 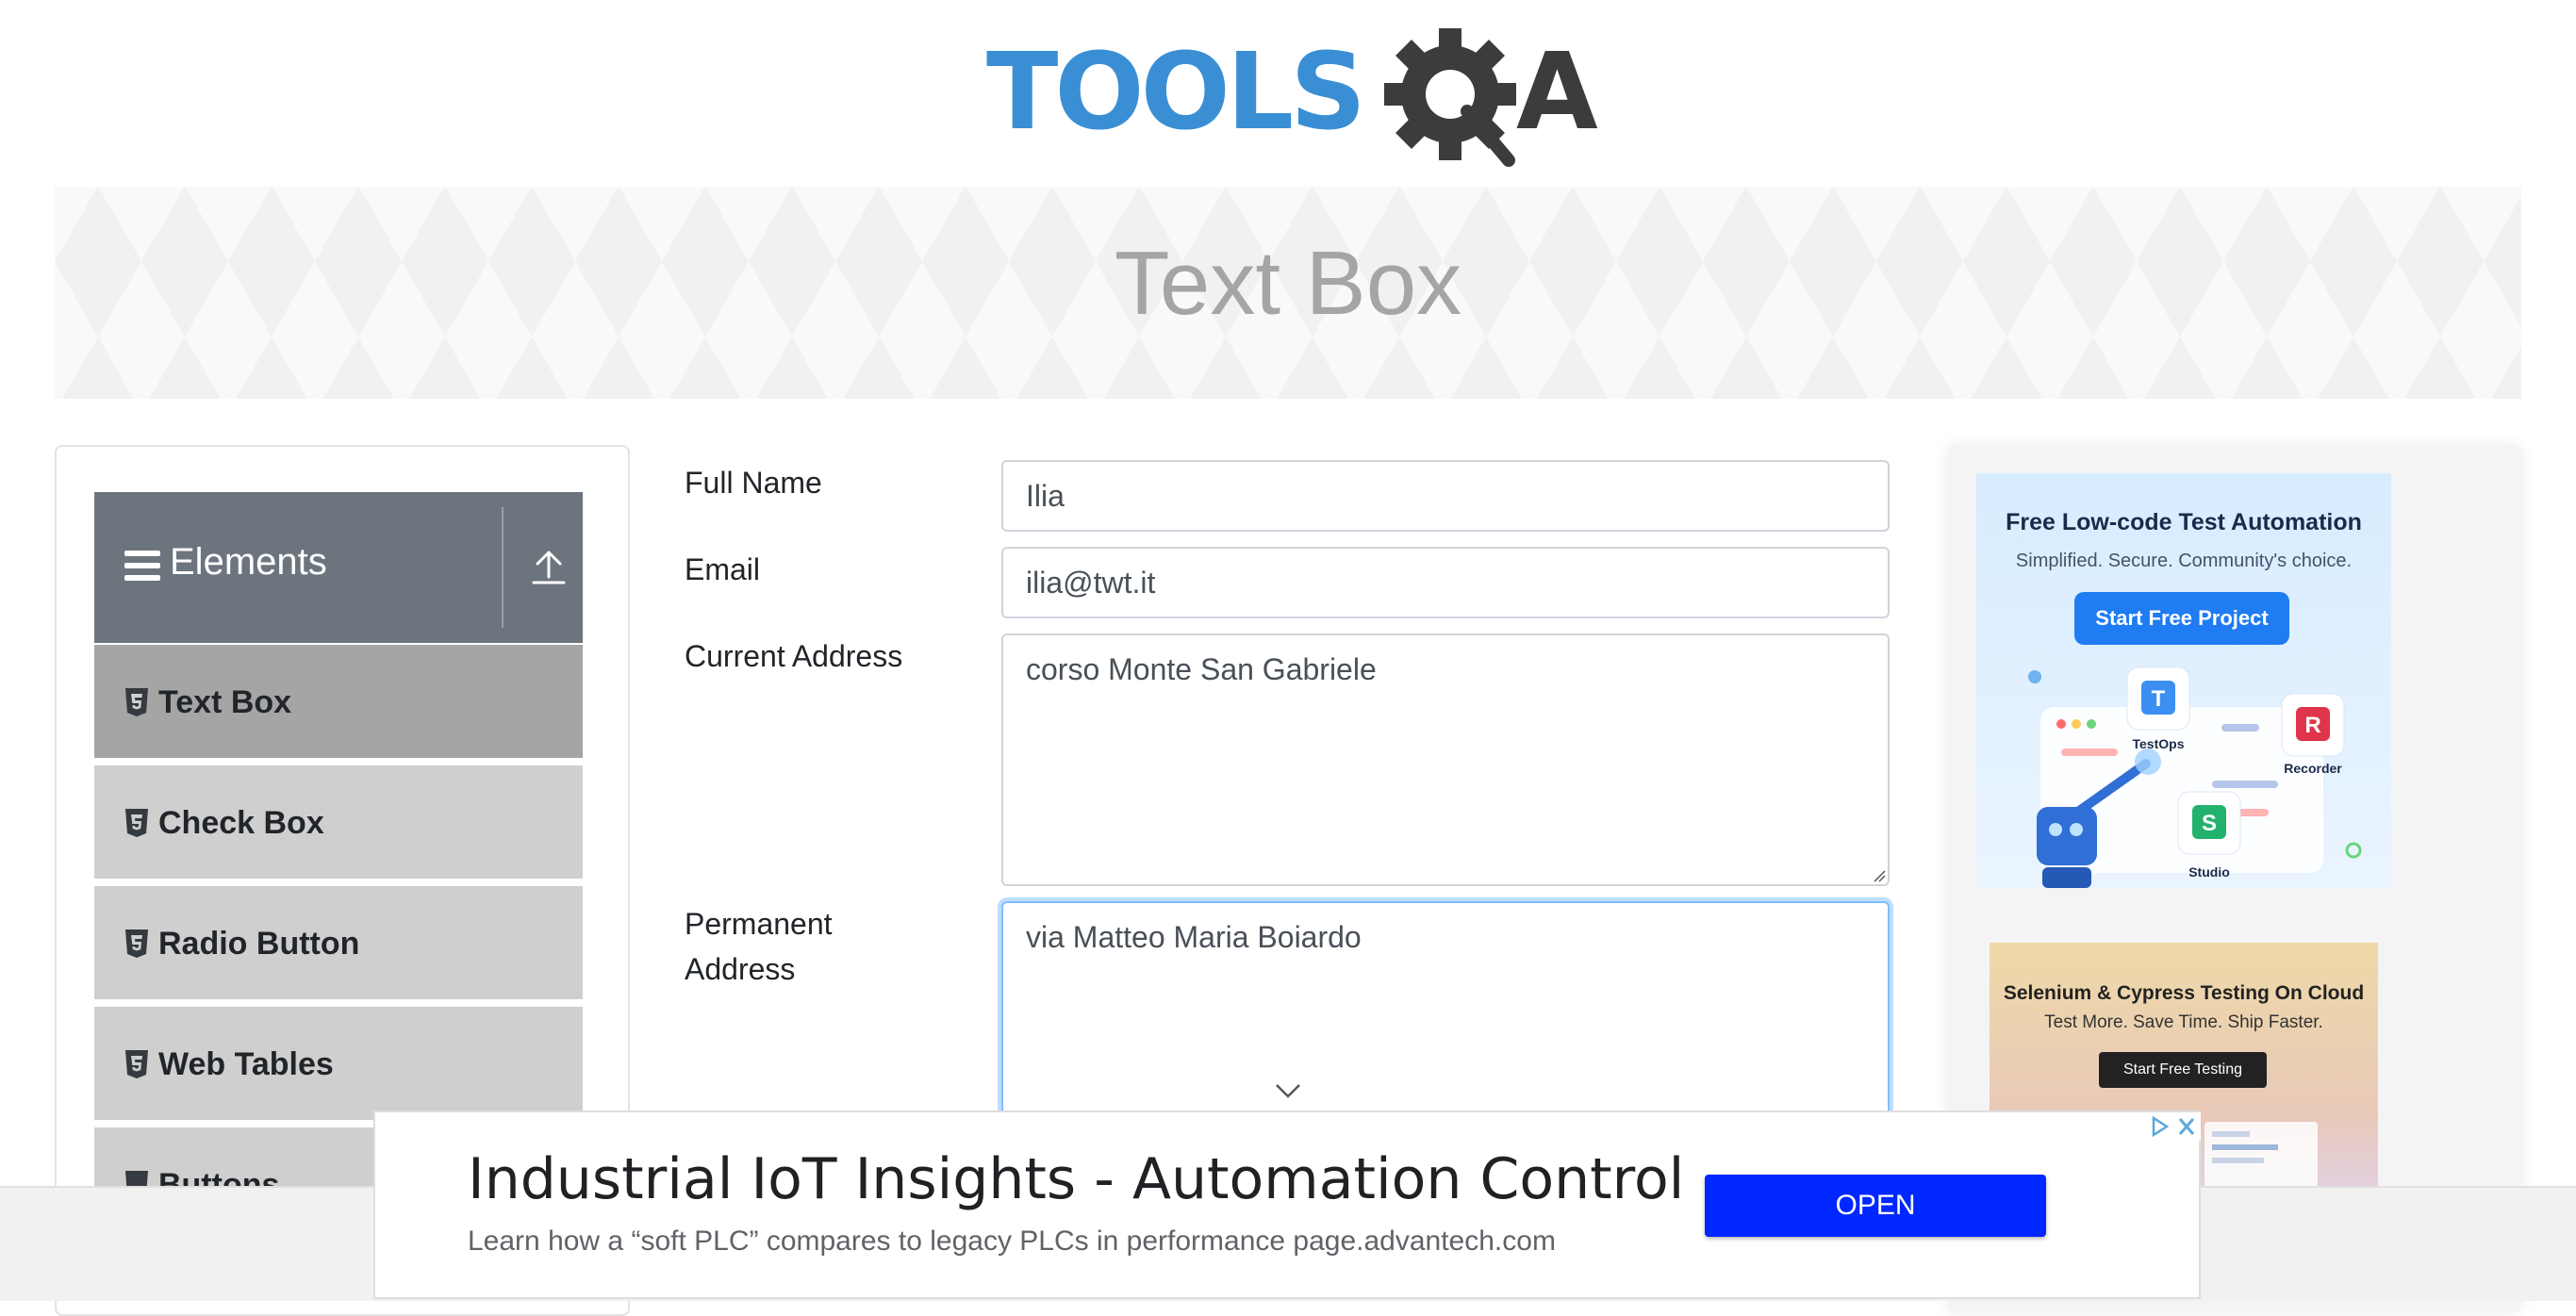 What do you see at coordinates (1445, 582) in the screenshot?
I see `email-input` at bounding box center [1445, 582].